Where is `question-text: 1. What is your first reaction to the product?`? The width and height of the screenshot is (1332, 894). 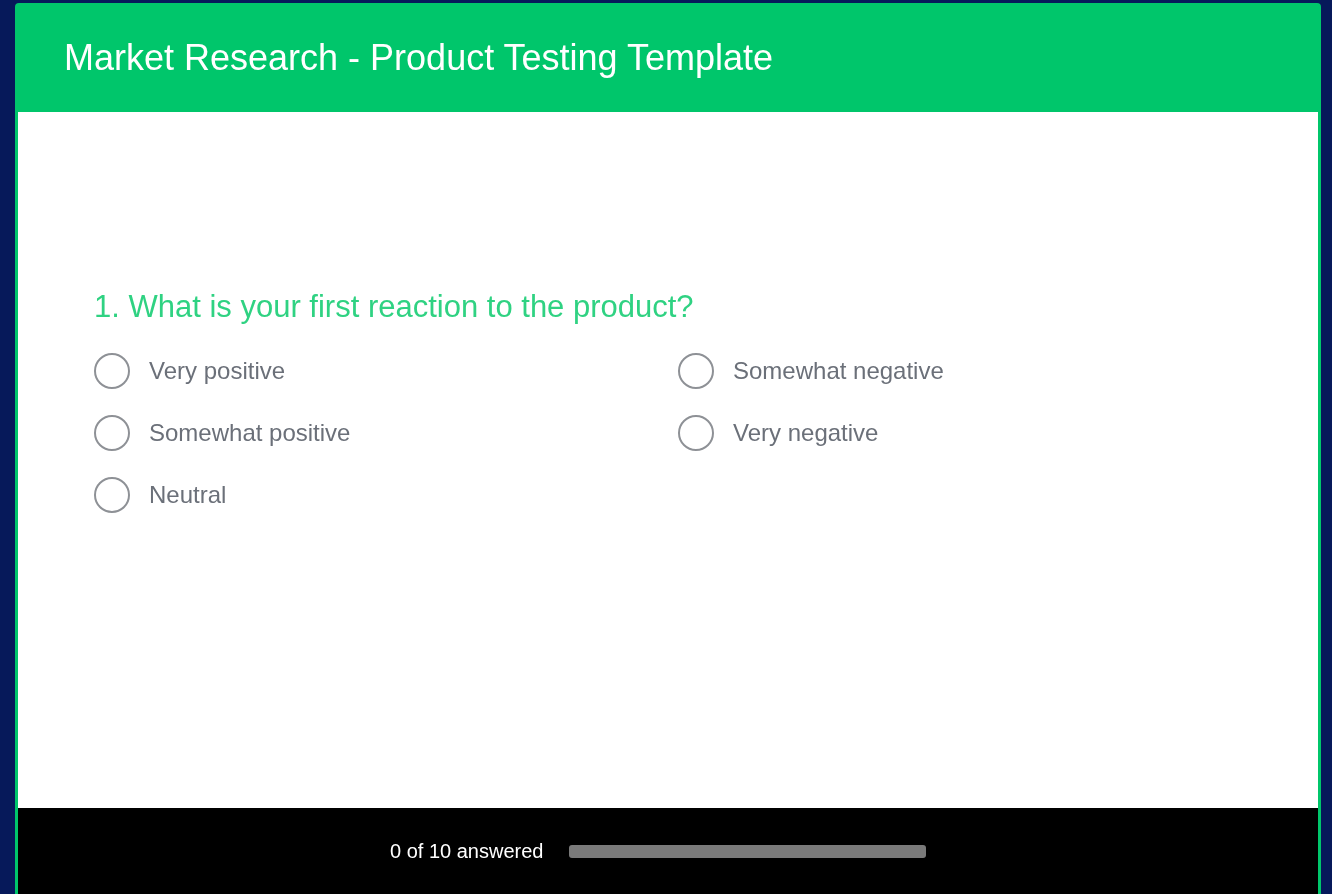
question-text: 1. What is your first reaction to the product? is located at coordinates (394, 307).